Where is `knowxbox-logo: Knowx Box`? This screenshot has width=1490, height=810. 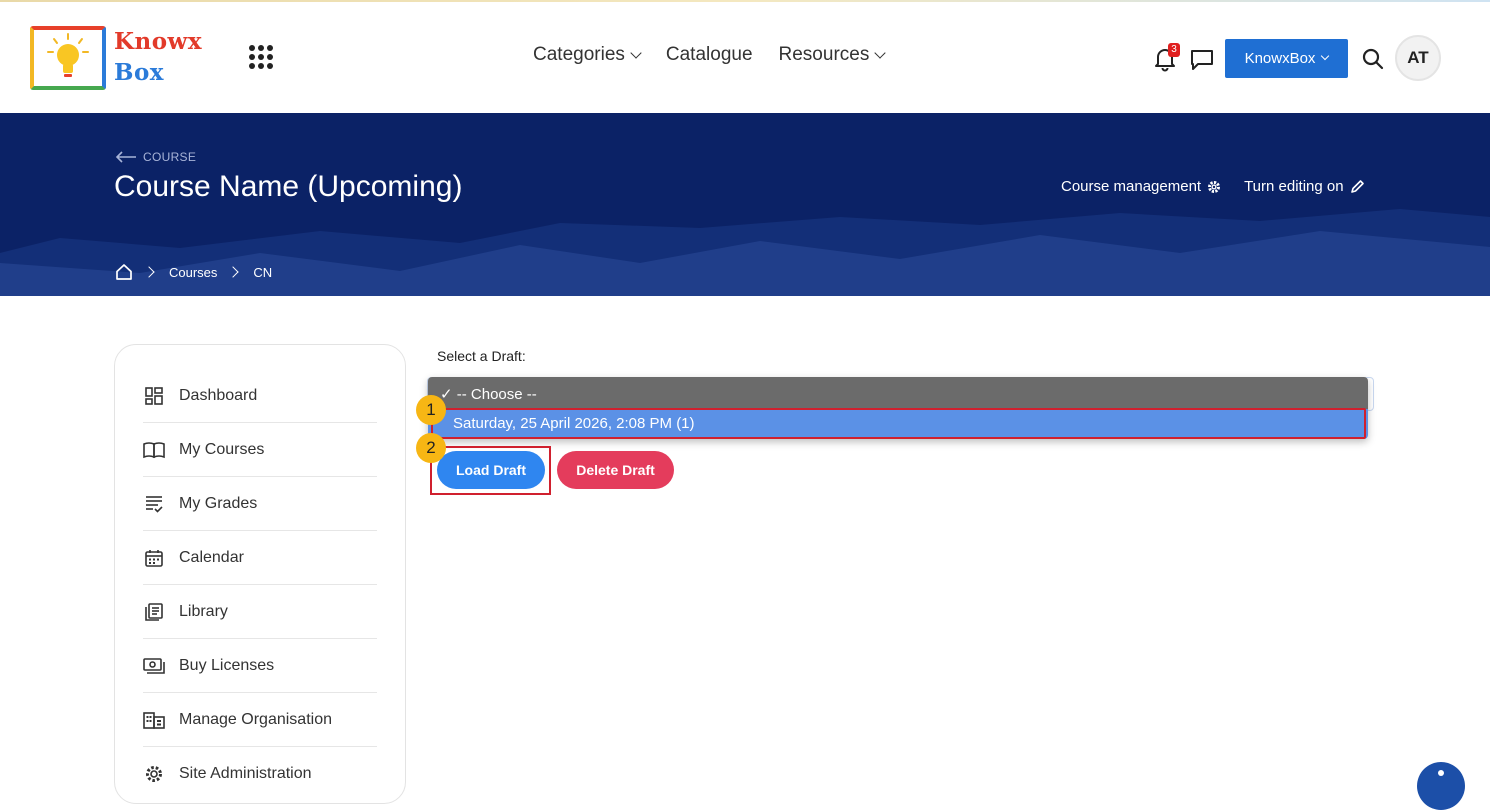 knowxbox-logo: Knowx Box is located at coordinates (120, 60).